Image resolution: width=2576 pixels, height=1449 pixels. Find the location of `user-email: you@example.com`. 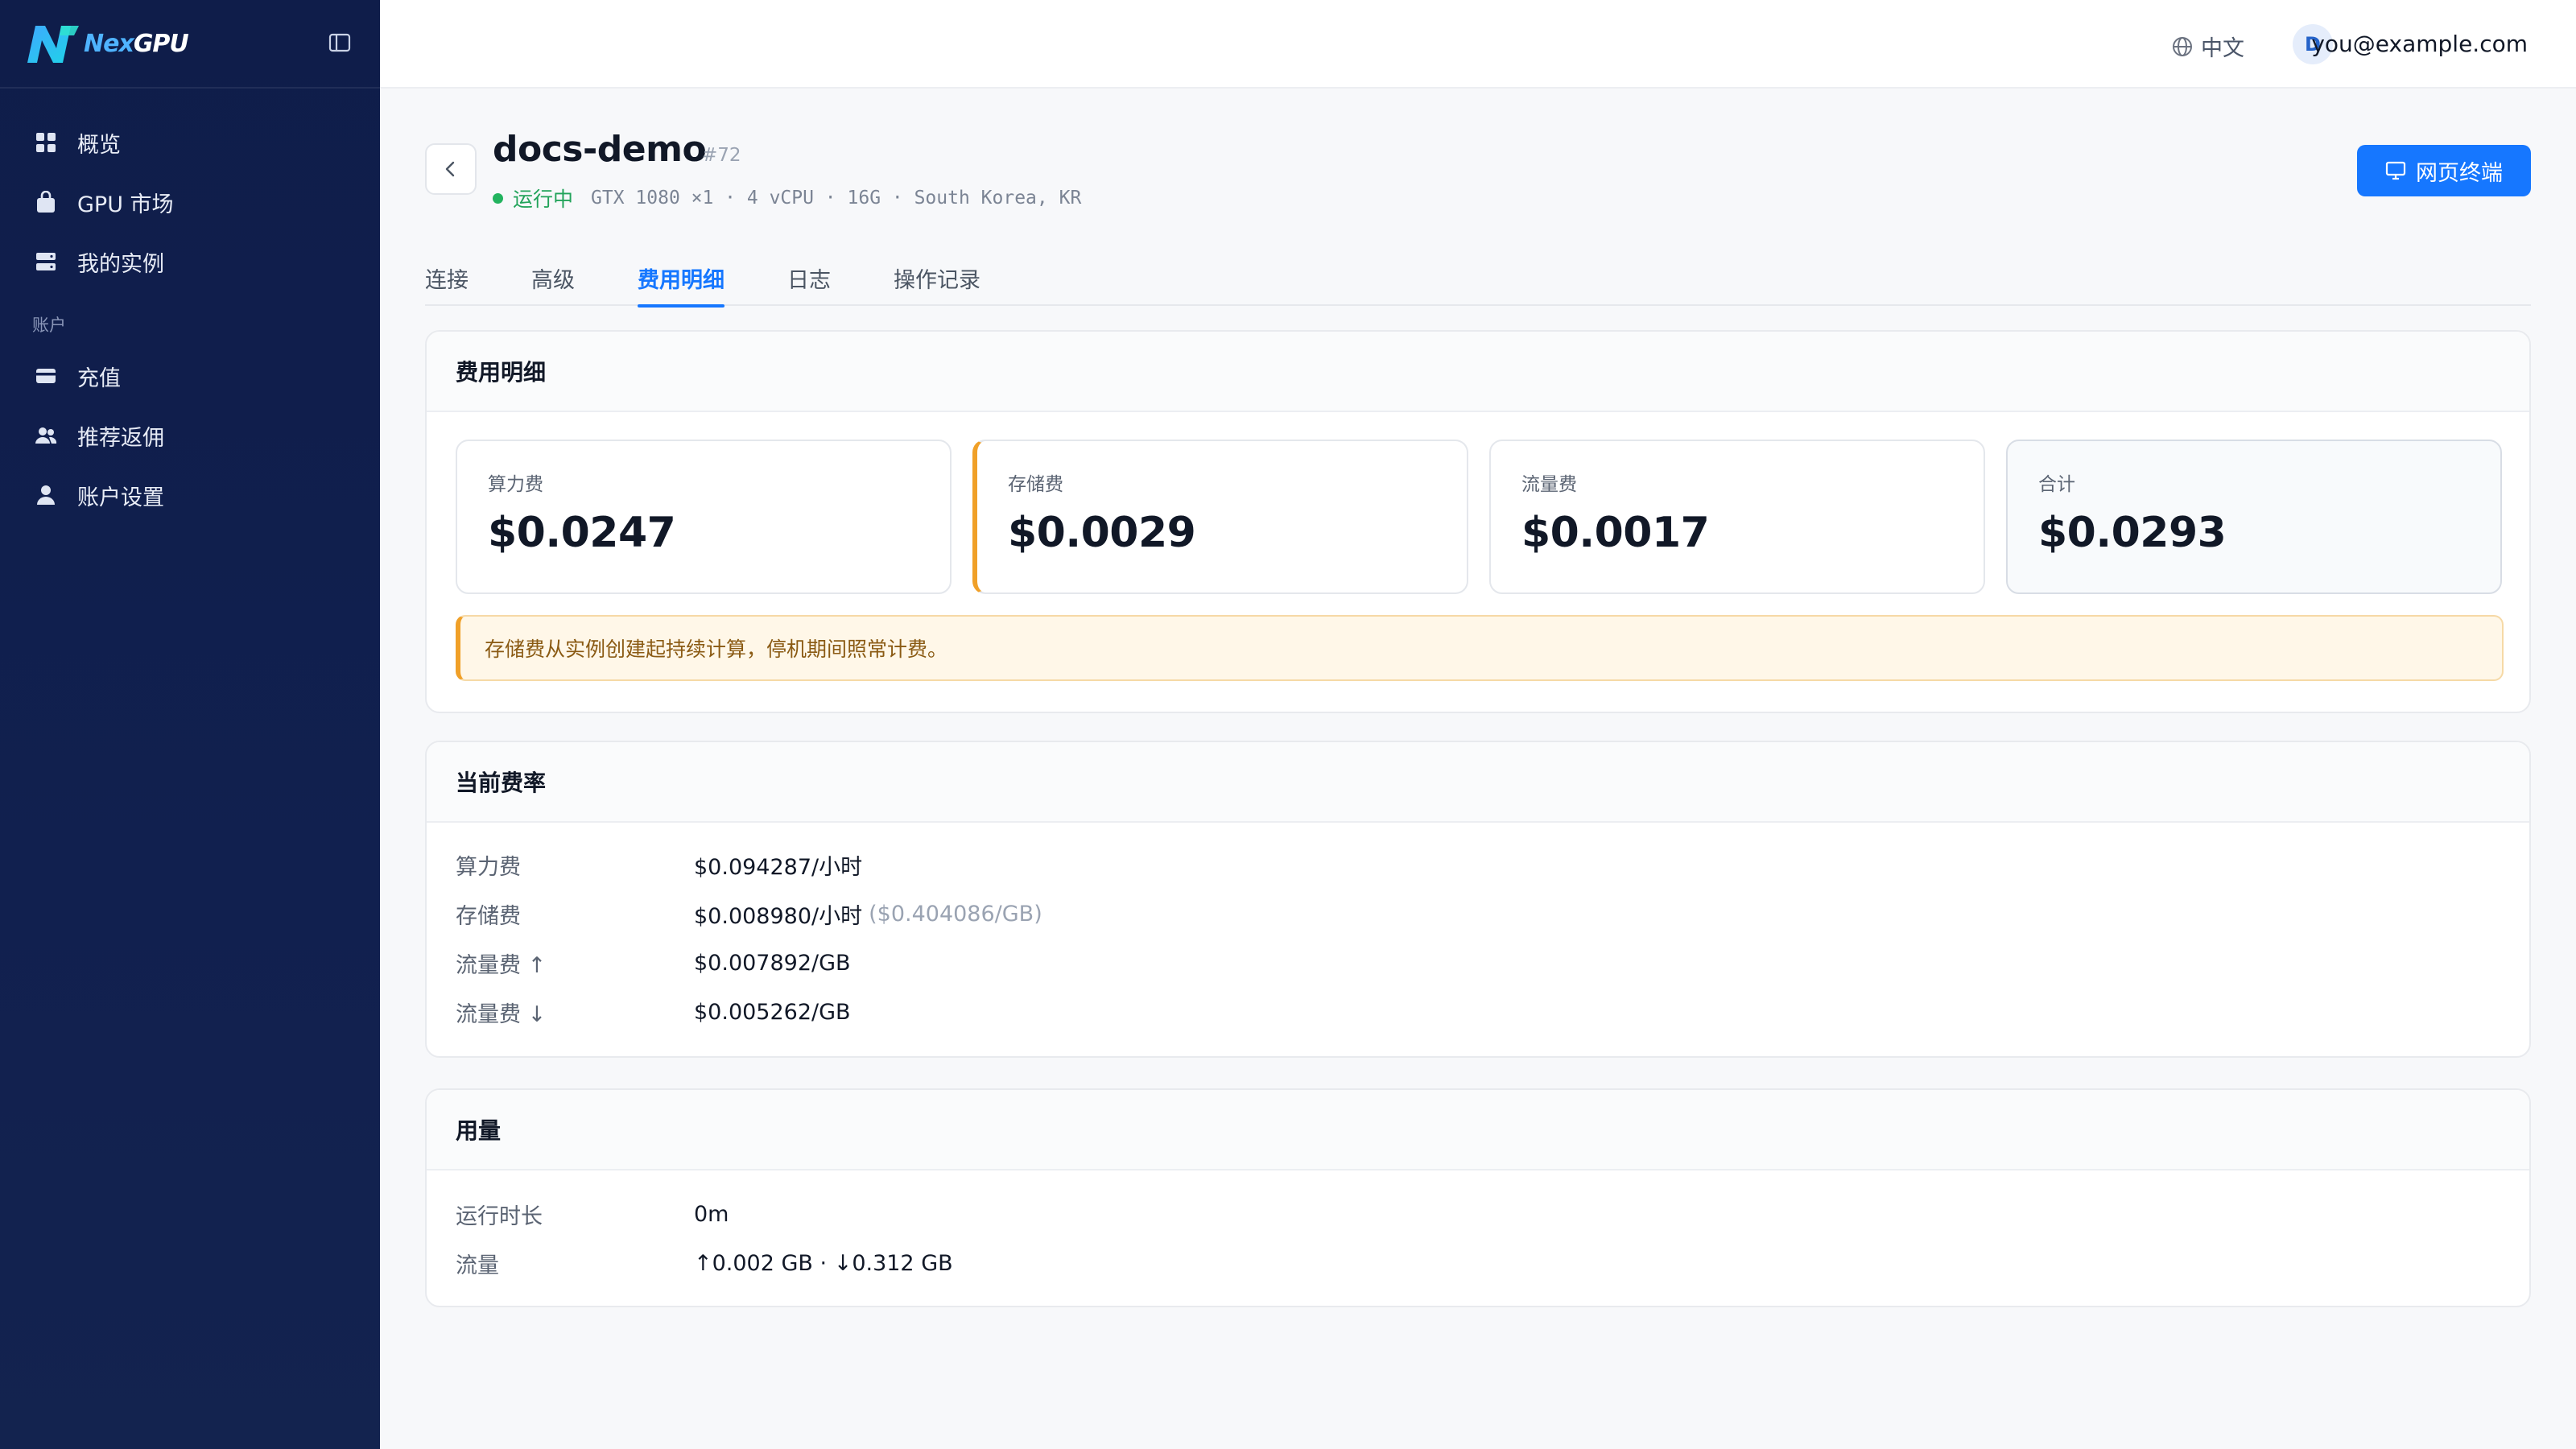

user-email: you@example.com is located at coordinates (2419, 44).